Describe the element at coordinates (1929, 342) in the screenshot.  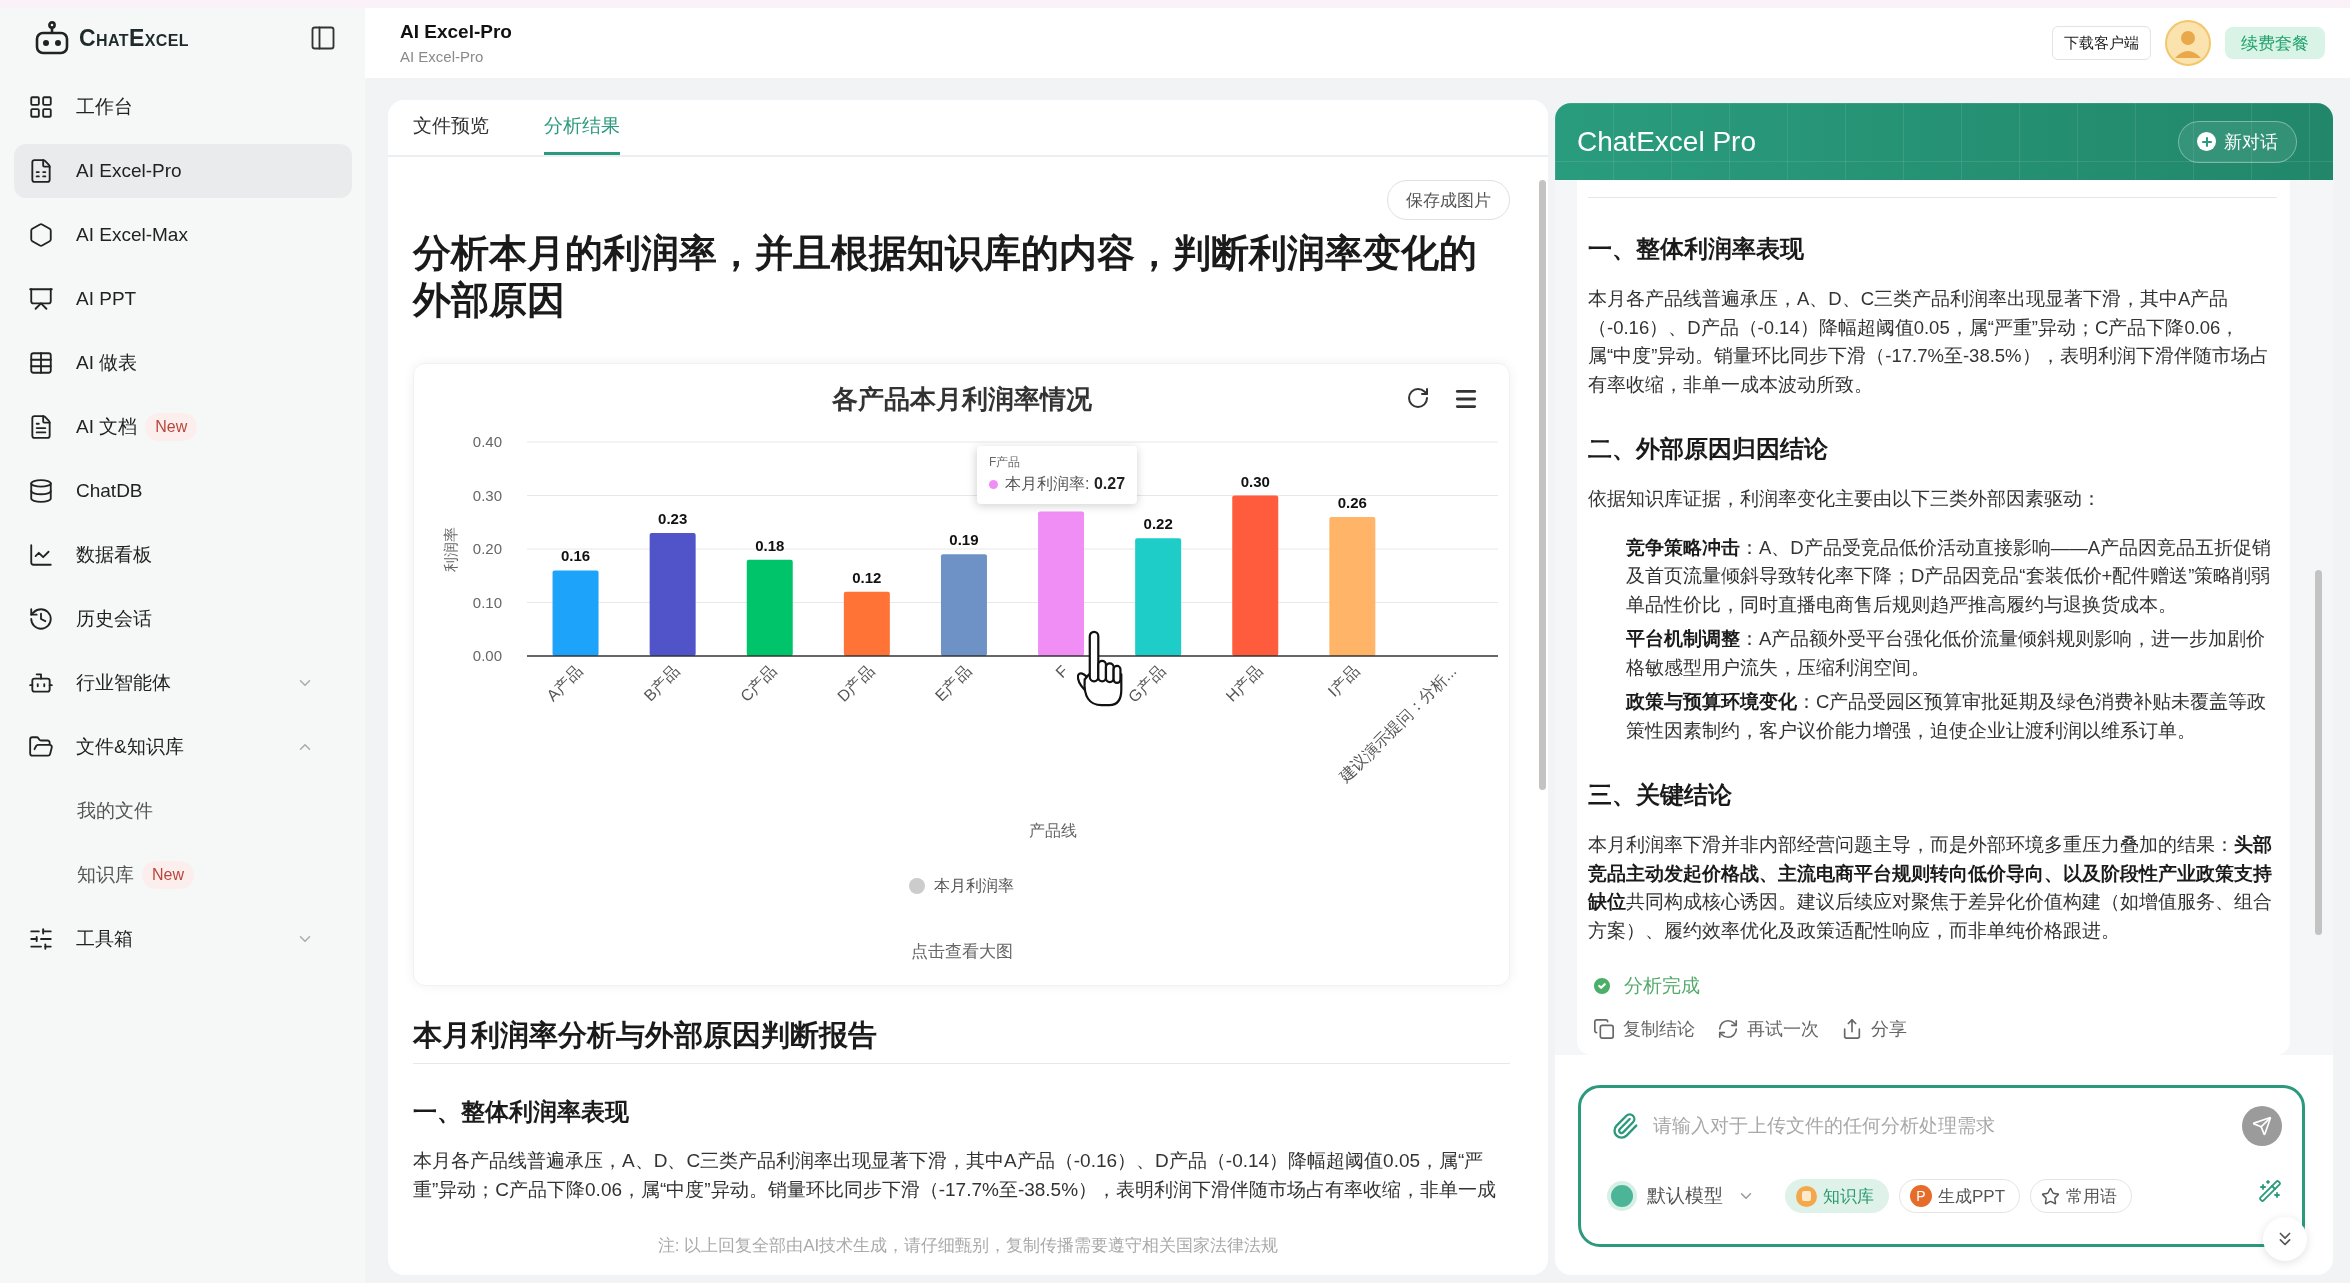
I see `paragraph: 本月各产品线普遍承压，A、D、C三类产品利润率出现显著下滑，其中A产品（-0.16）、D产品（-0.14）降幅超阈值0.05，属“严重”异动；C产品下降0.06，属“中度”异动。销量环比同步下滑（-17.7%至-38.5%），表明利润下滑伴随市场占有率收缩，非单一成本波动所致。` at that location.